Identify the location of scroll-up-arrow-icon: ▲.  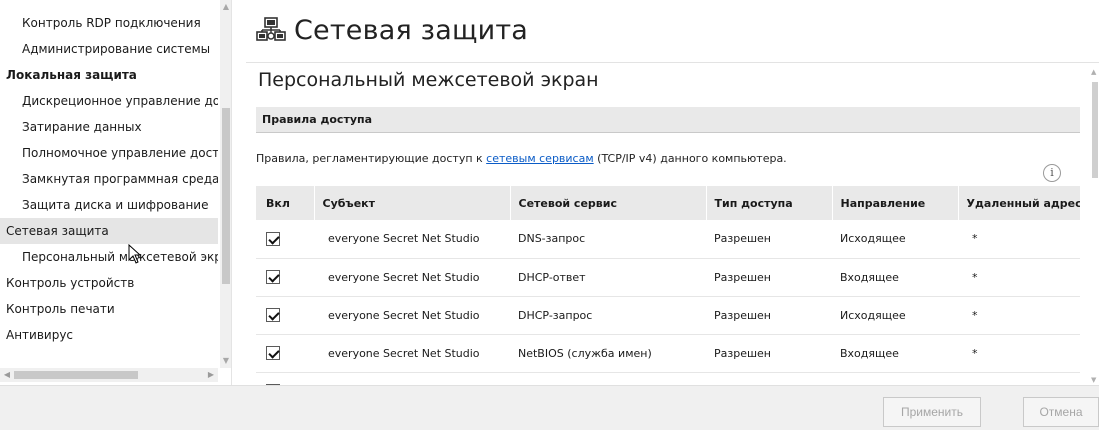
(225, 7).